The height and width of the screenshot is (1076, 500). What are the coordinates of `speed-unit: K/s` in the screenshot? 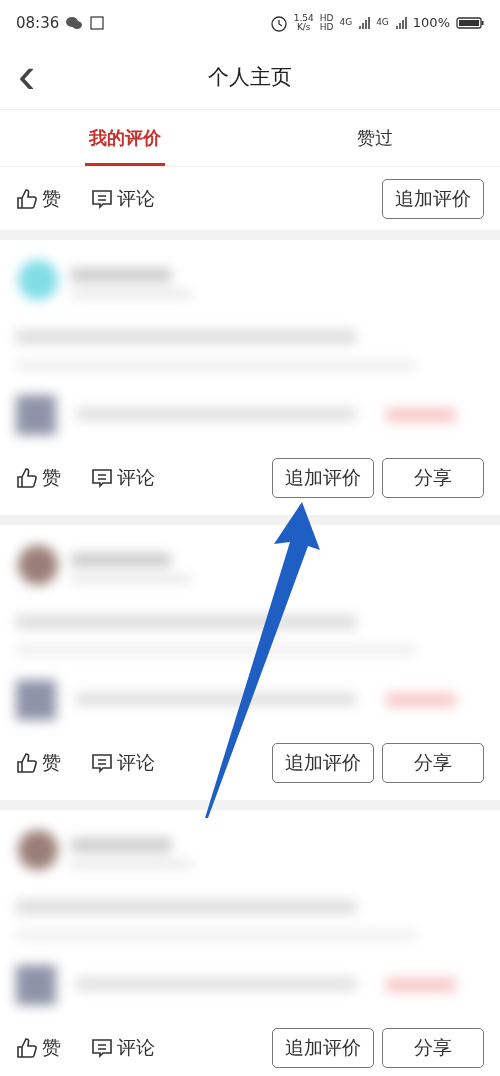 It's located at (303, 27).